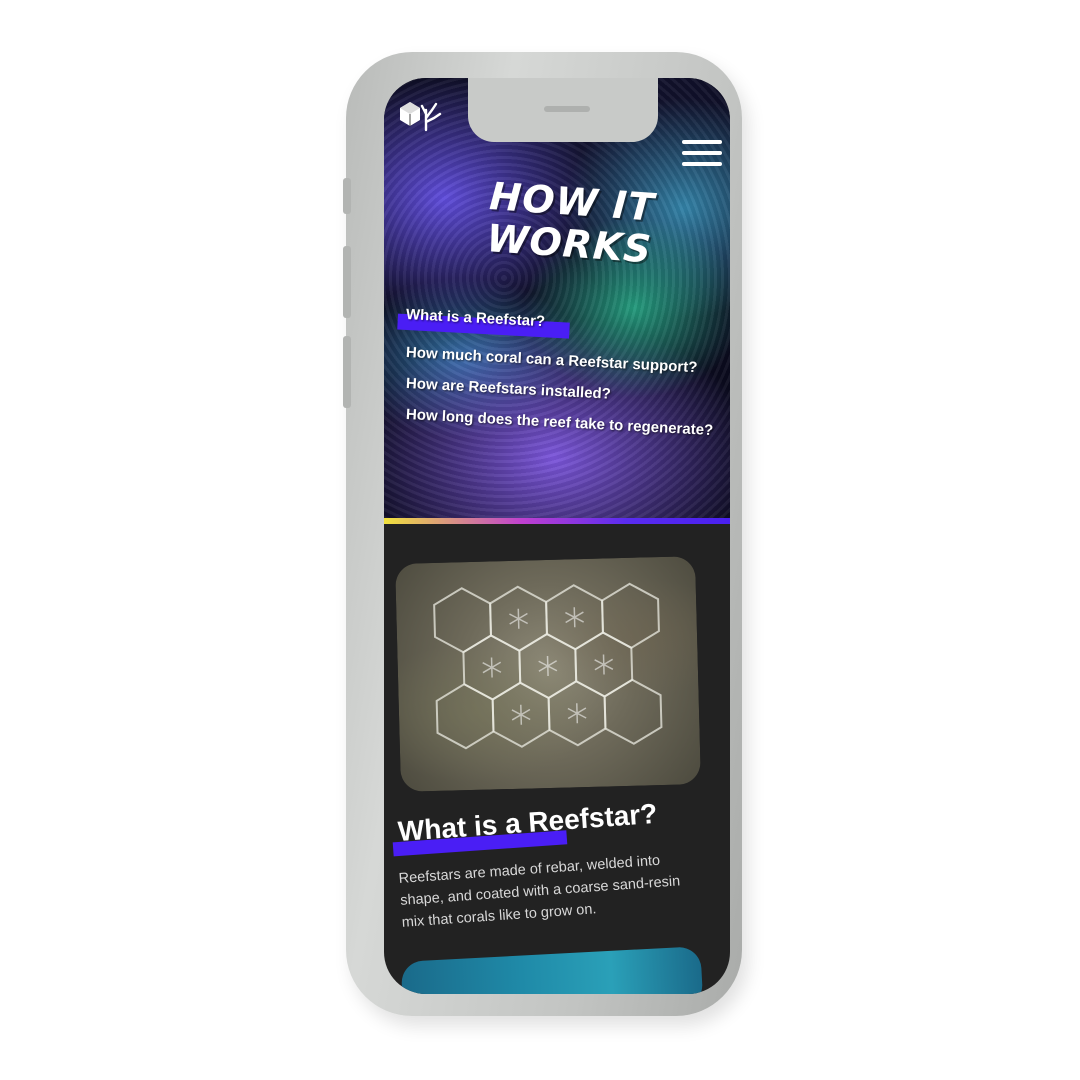 This screenshot has width=1080, height=1080. What do you see at coordinates (557, 521) in the screenshot?
I see `hero-gradient-stripe` at bounding box center [557, 521].